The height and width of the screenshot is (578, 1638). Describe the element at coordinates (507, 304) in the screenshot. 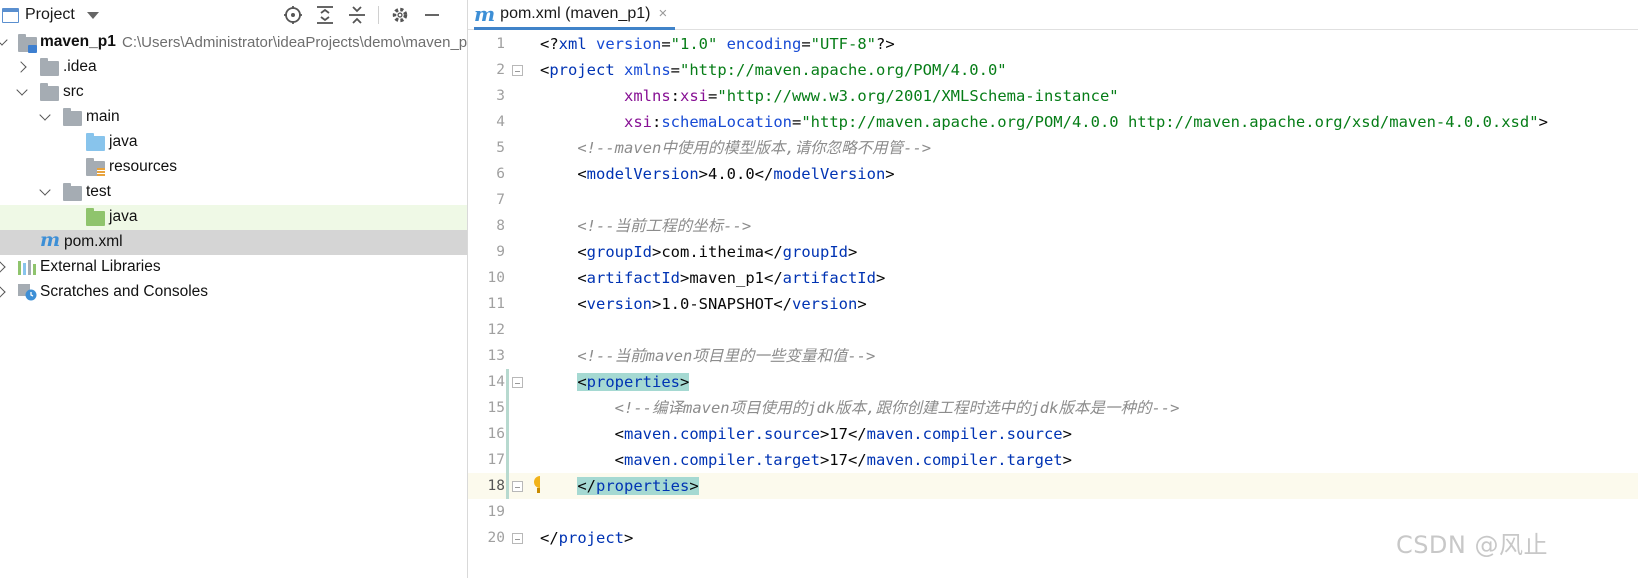

I see `editor-gutter: 1 2 3 4 5 6 7 8 9 10 11 12 13 14 15 16 17 18 19 20` at that location.